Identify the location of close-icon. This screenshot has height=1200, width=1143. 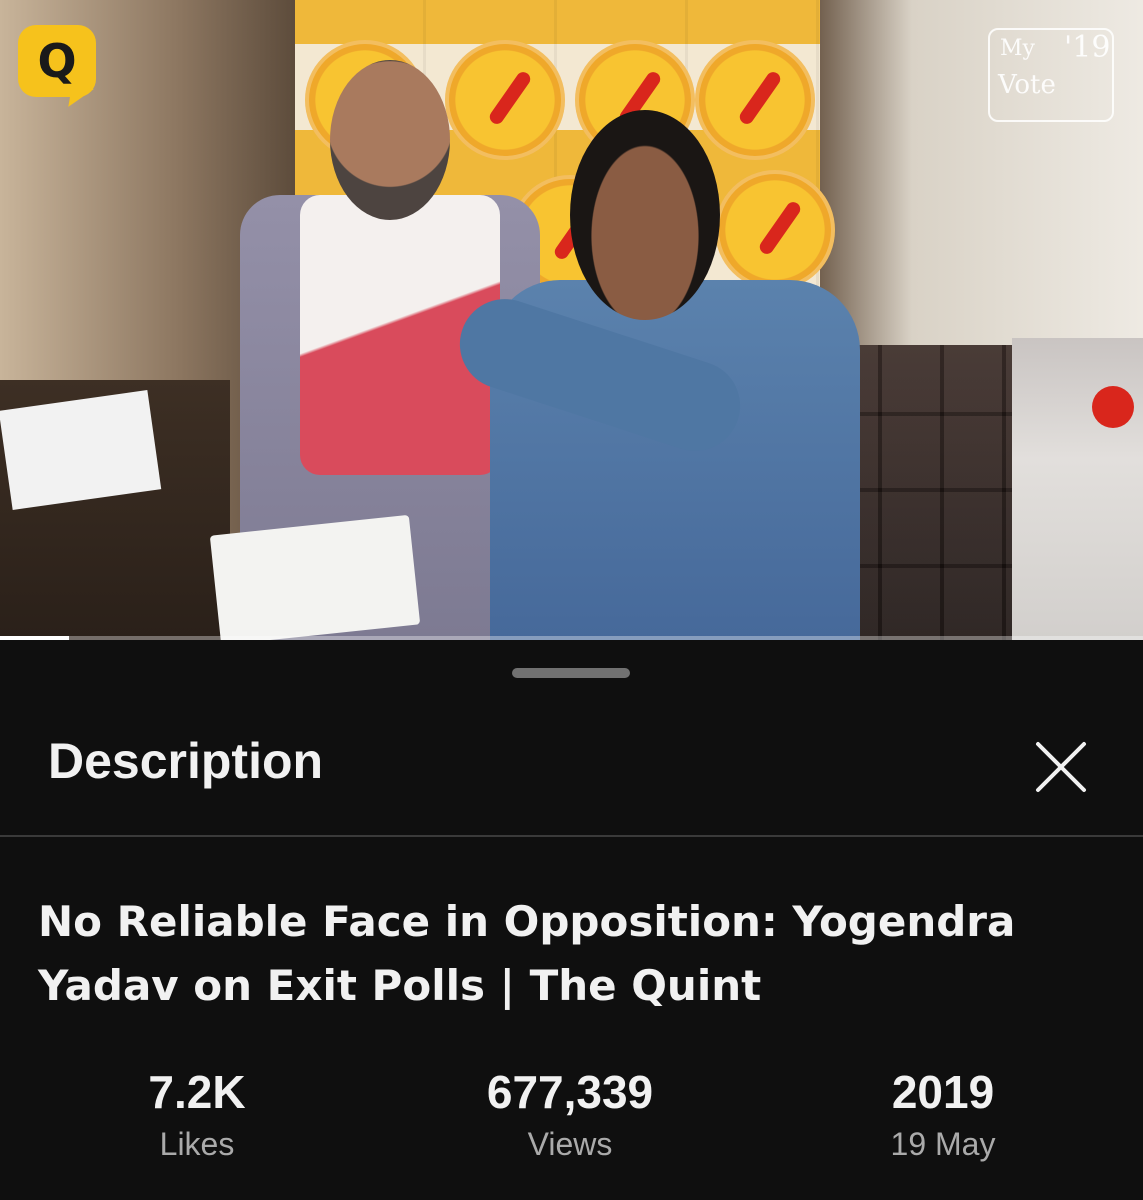
(1061, 767).